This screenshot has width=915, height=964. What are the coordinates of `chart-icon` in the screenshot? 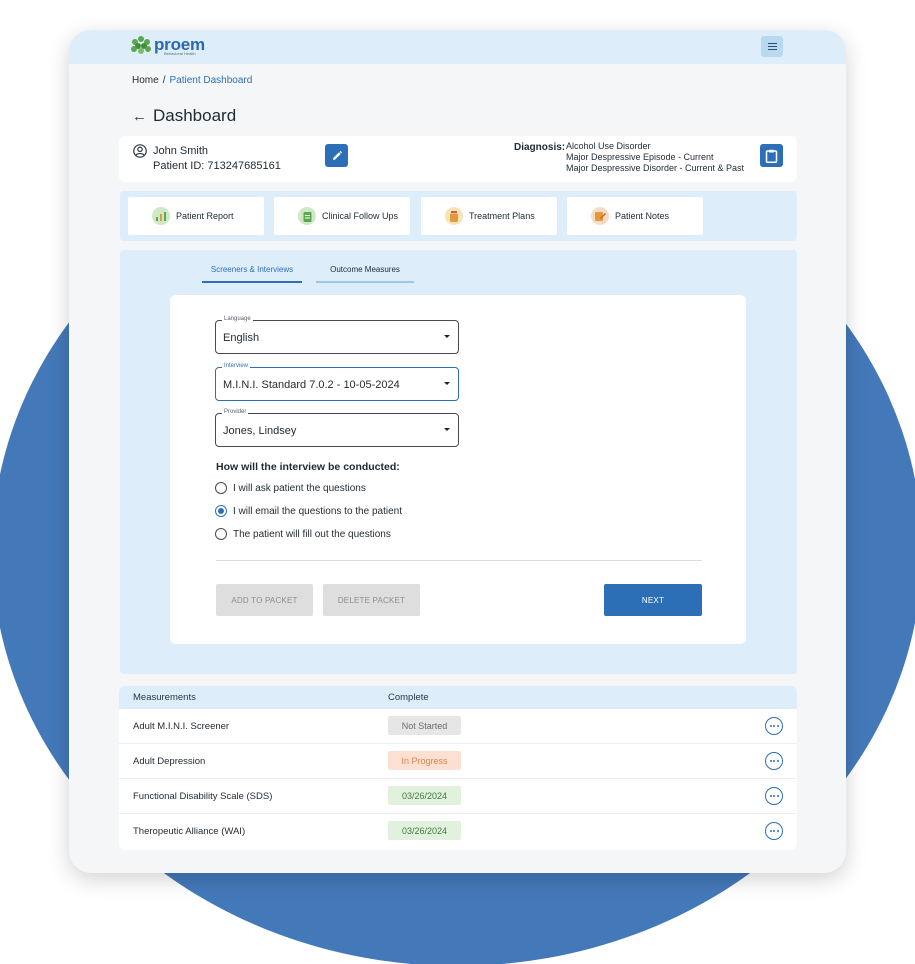 It's located at (161, 216).